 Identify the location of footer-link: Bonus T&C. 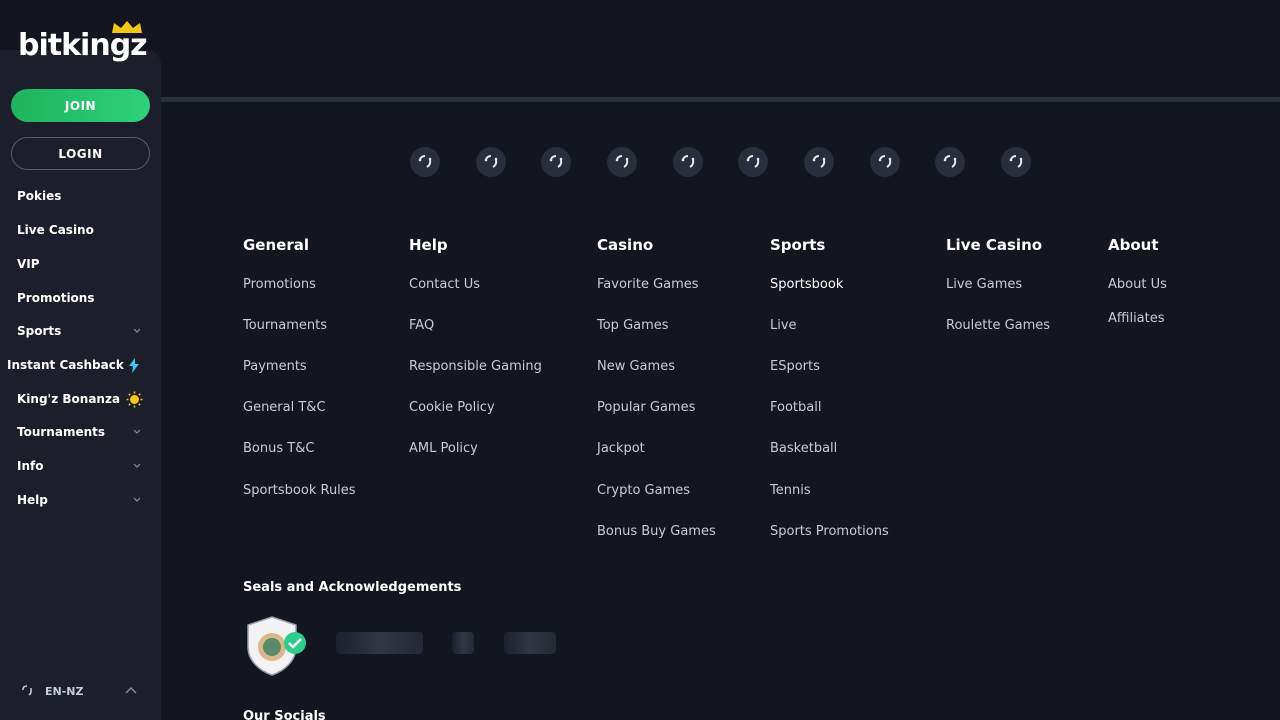
(278, 448).